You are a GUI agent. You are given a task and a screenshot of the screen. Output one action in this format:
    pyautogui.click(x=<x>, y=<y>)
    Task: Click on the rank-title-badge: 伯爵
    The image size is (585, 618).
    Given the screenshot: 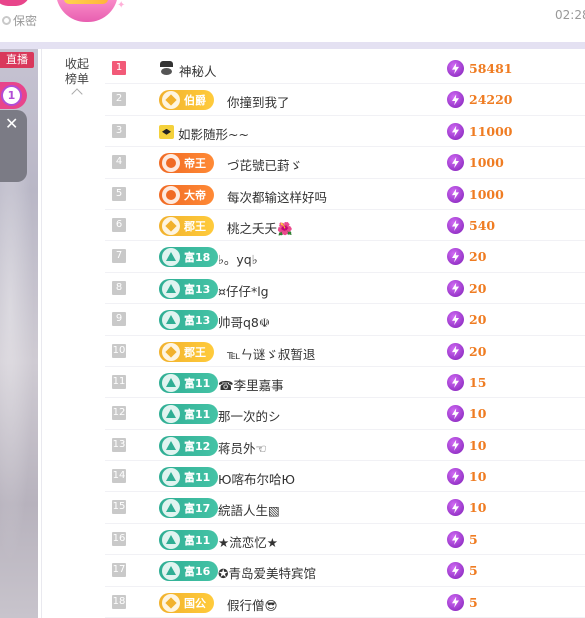 What is the action you would take?
    pyautogui.click(x=186, y=100)
    